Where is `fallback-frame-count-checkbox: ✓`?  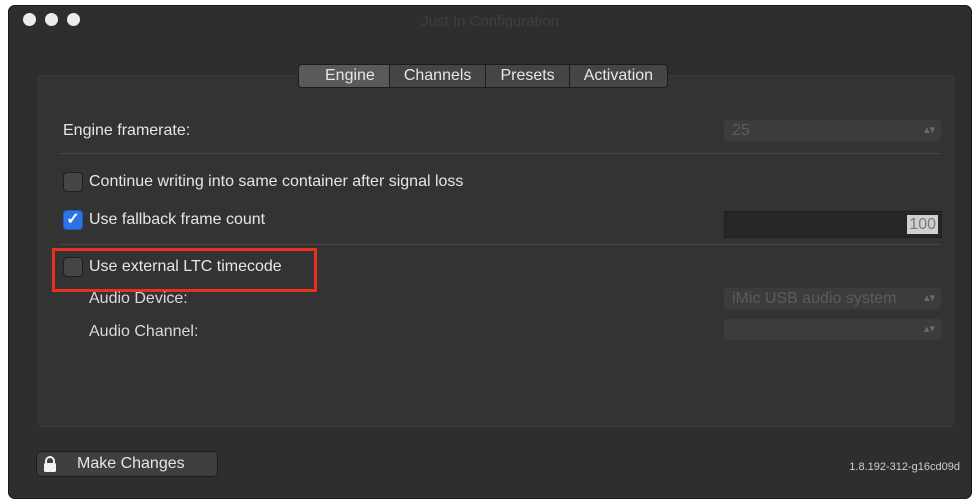
fallback-frame-count-checkbox: ✓ is located at coordinates (73, 220).